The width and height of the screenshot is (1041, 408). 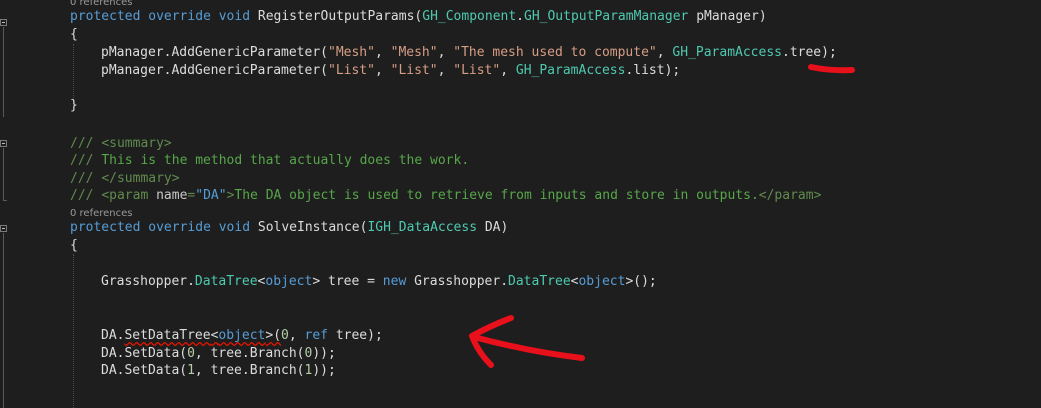 I want to click on red-underline-annotation, so click(x=831, y=69).